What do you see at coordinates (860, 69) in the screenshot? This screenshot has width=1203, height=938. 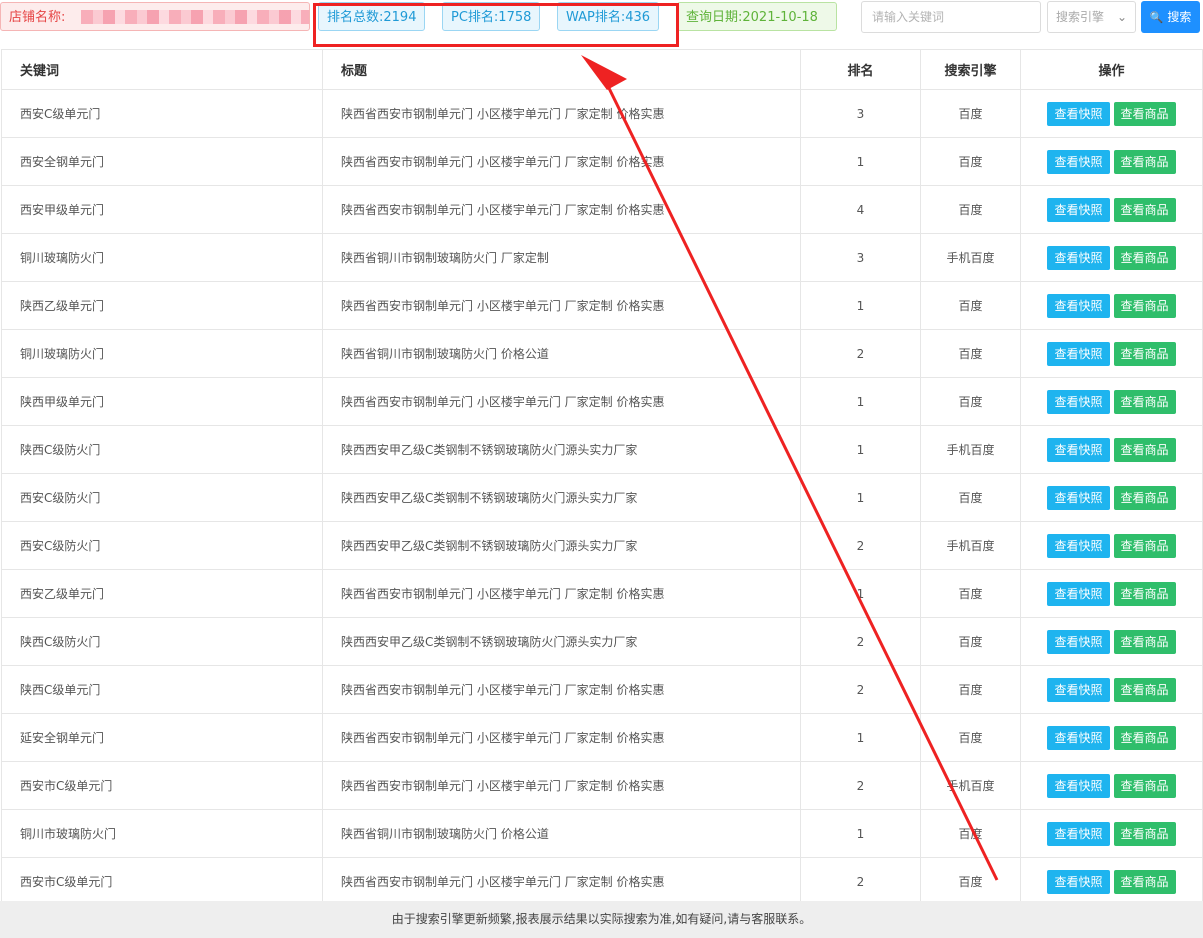 I see `header-rank: 排名` at bounding box center [860, 69].